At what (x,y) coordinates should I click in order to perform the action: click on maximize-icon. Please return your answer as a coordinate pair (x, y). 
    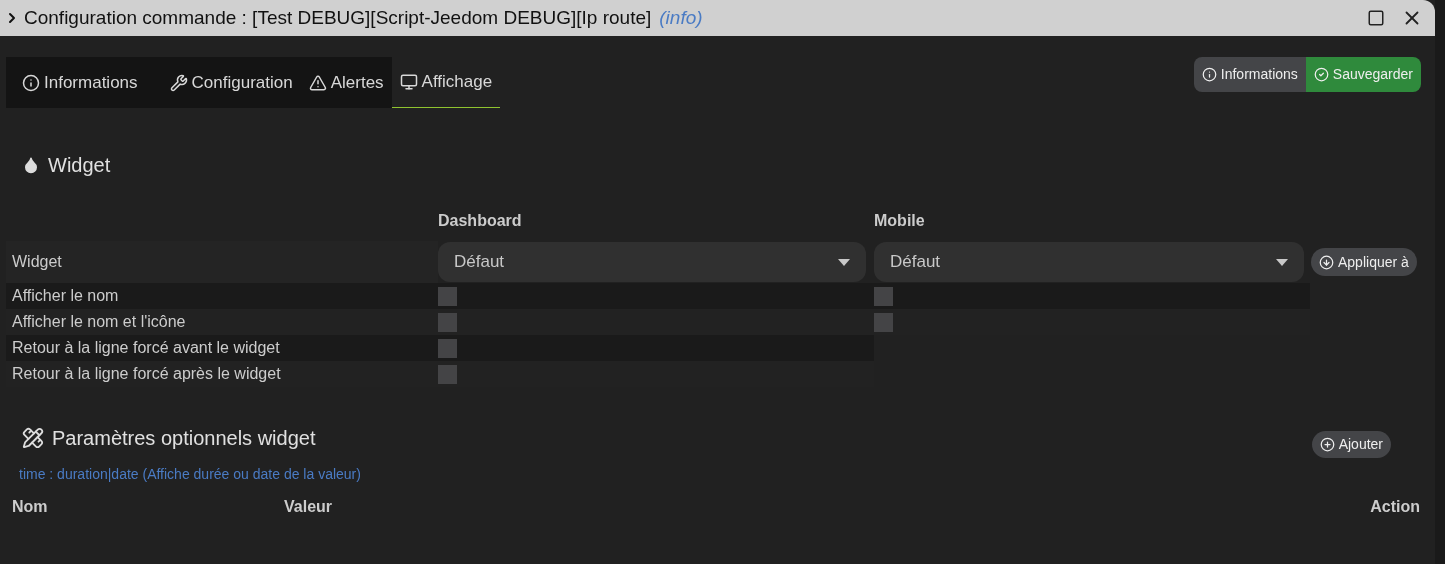
    Looking at the image, I should click on (1376, 18).